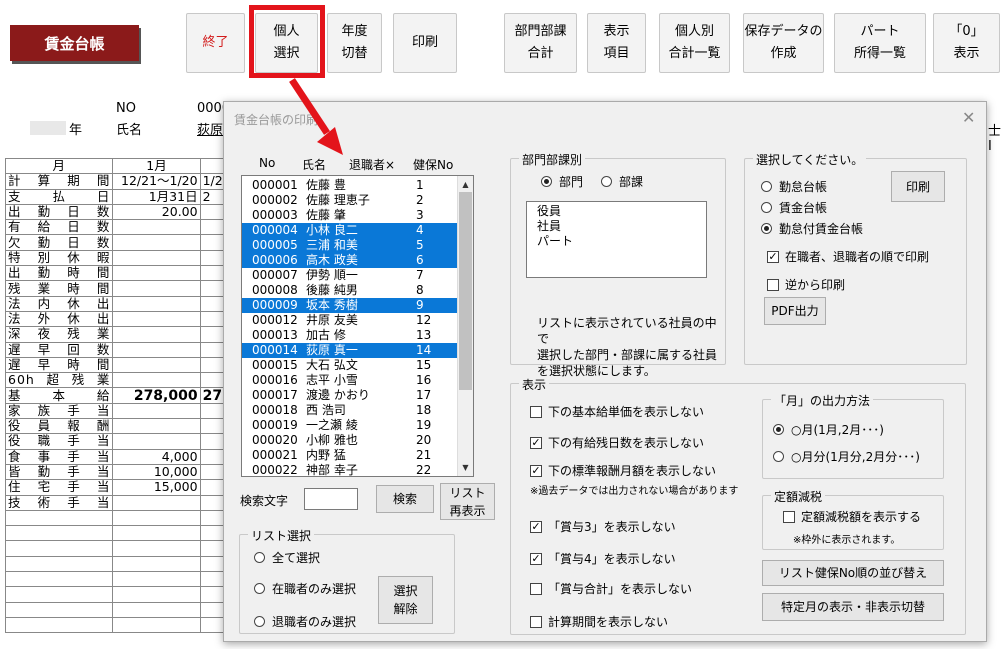  I want to click on sheet-row-label: 欠勤日数, so click(59, 242).